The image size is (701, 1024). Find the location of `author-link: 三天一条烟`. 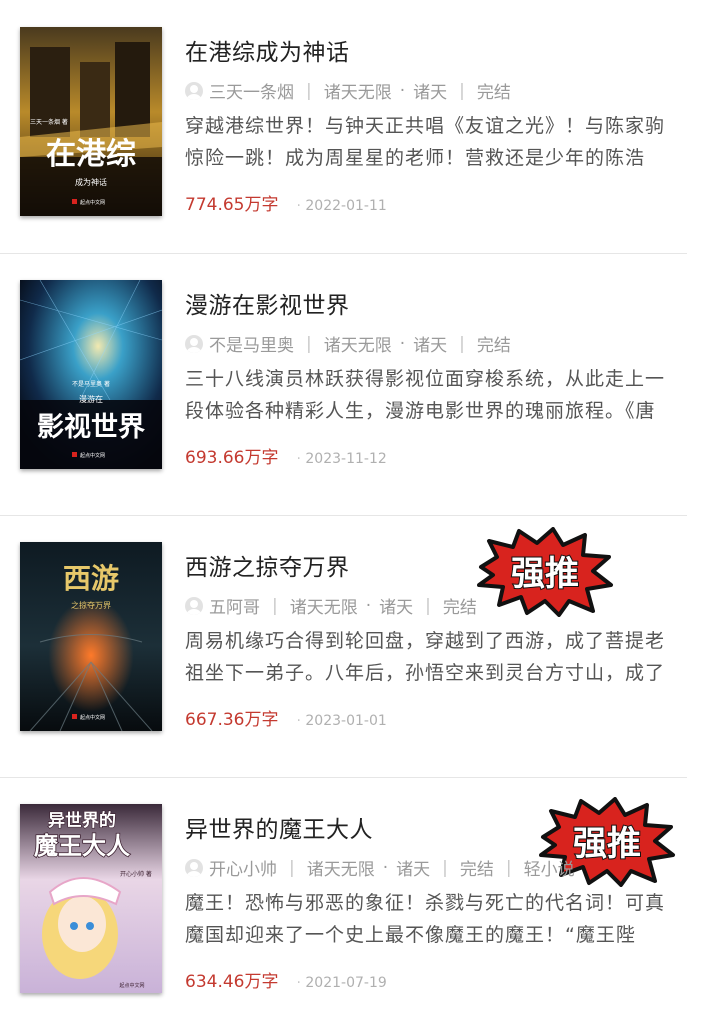

author-link: 三天一条烟 is located at coordinates (251, 90).